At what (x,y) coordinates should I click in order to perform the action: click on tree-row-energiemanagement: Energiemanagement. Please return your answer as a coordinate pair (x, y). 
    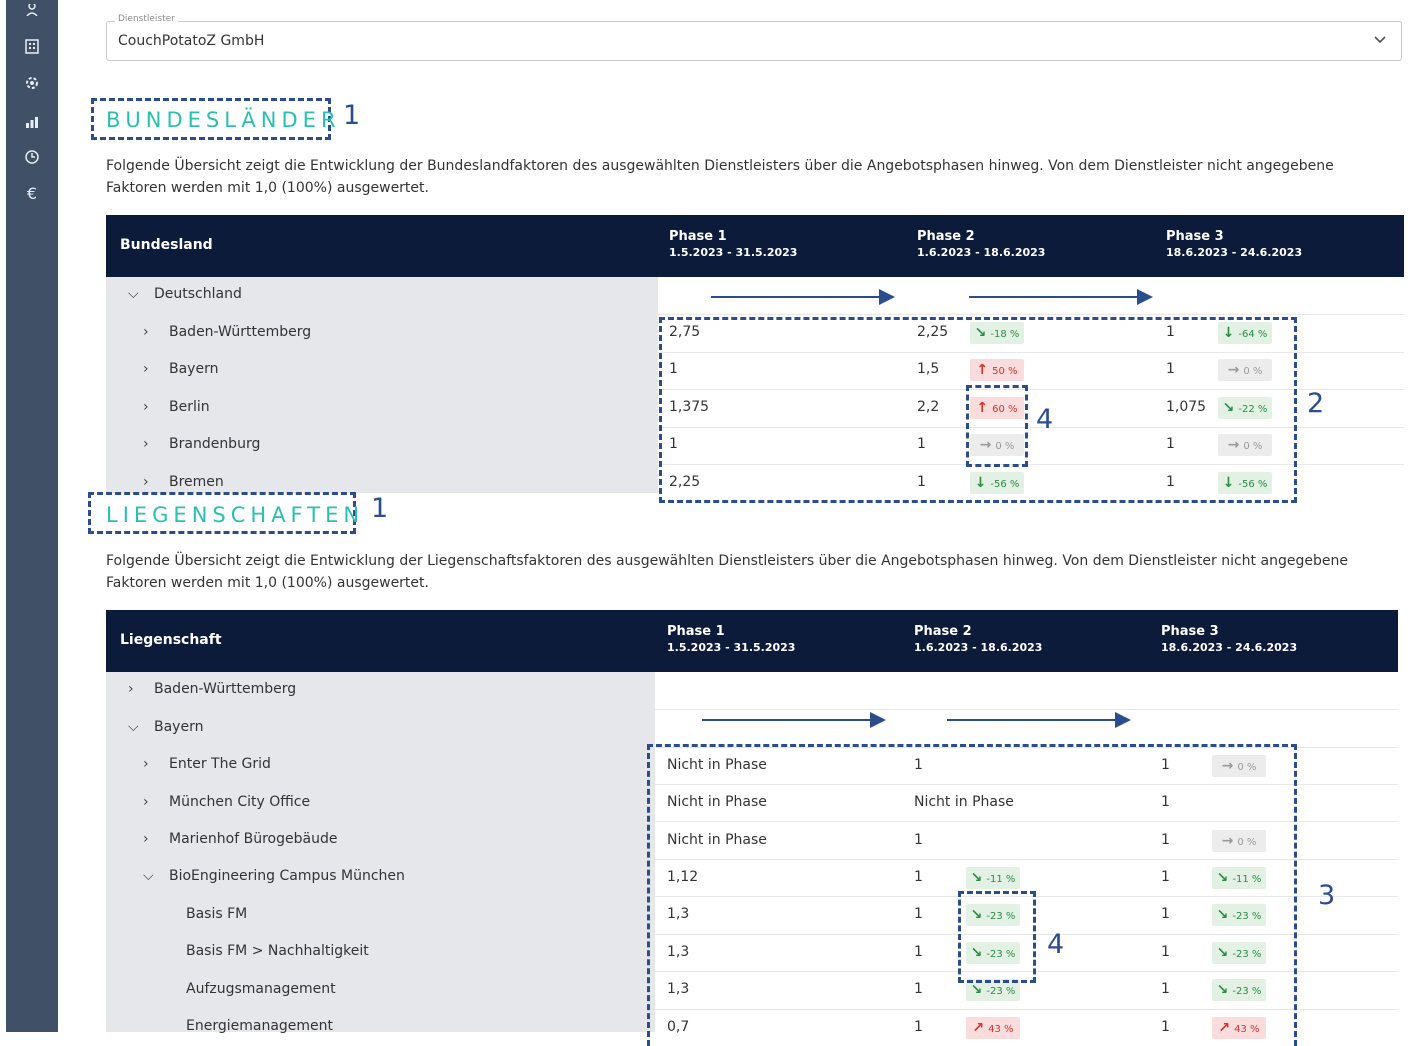
    Looking at the image, I should click on (259, 1026).